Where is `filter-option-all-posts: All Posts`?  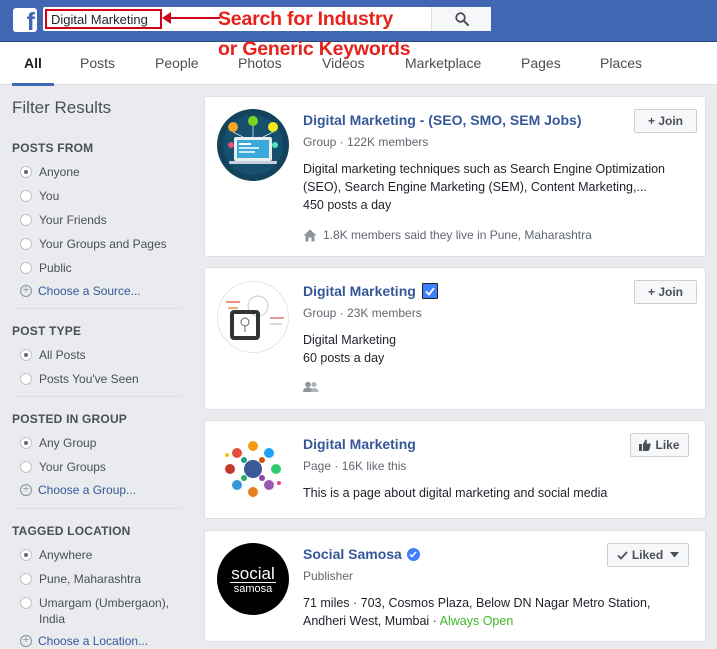
filter-option-all-posts: All Posts is located at coordinates (53, 355).